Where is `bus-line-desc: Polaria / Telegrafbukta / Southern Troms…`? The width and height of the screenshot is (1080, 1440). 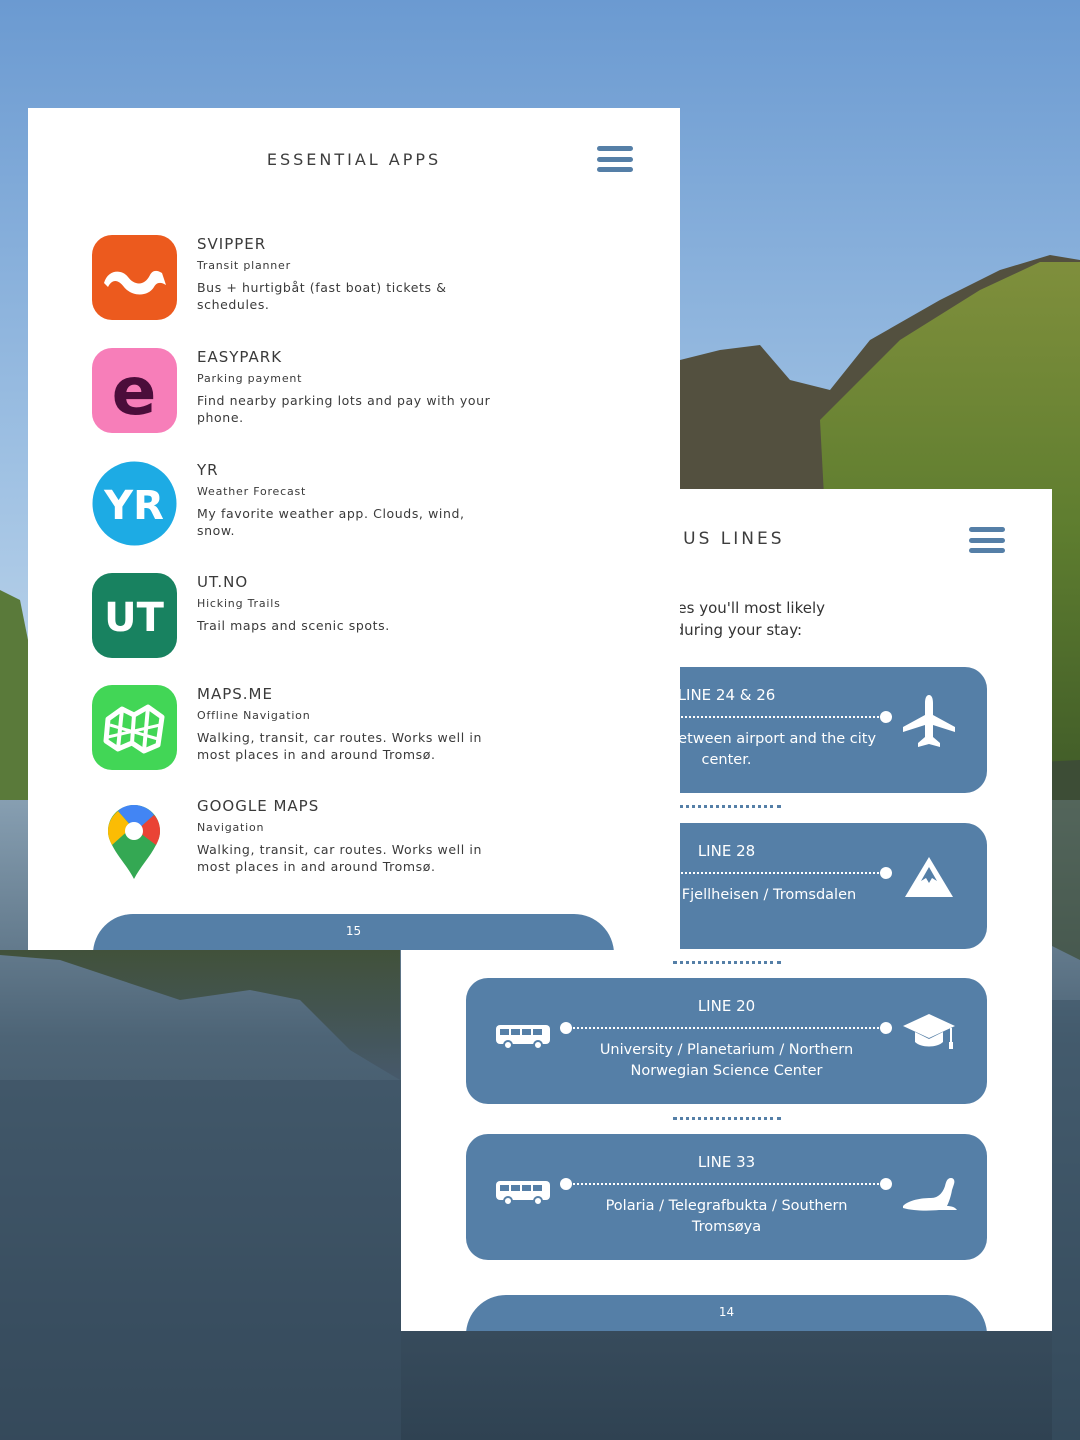
bus-line-desc: Polaria / Telegrafbukta / Southern Troms… is located at coordinates (726, 1216).